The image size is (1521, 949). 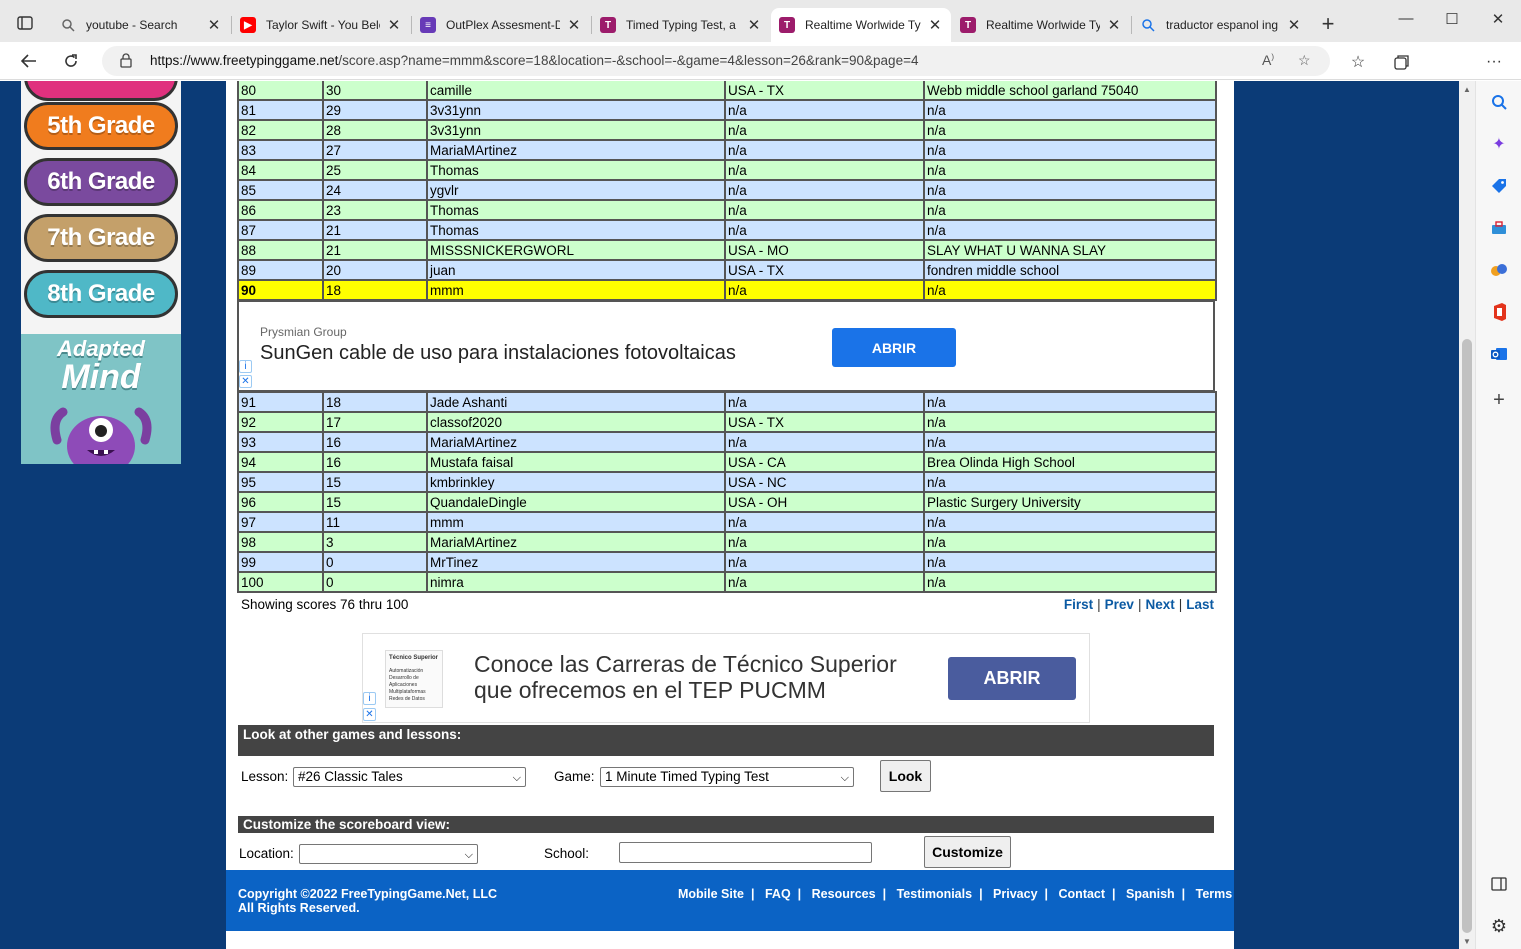 What do you see at coordinates (1467, 89) in the screenshot?
I see `scroll-up-arrow-icon: ▲` at bounding box center [1467, 89].